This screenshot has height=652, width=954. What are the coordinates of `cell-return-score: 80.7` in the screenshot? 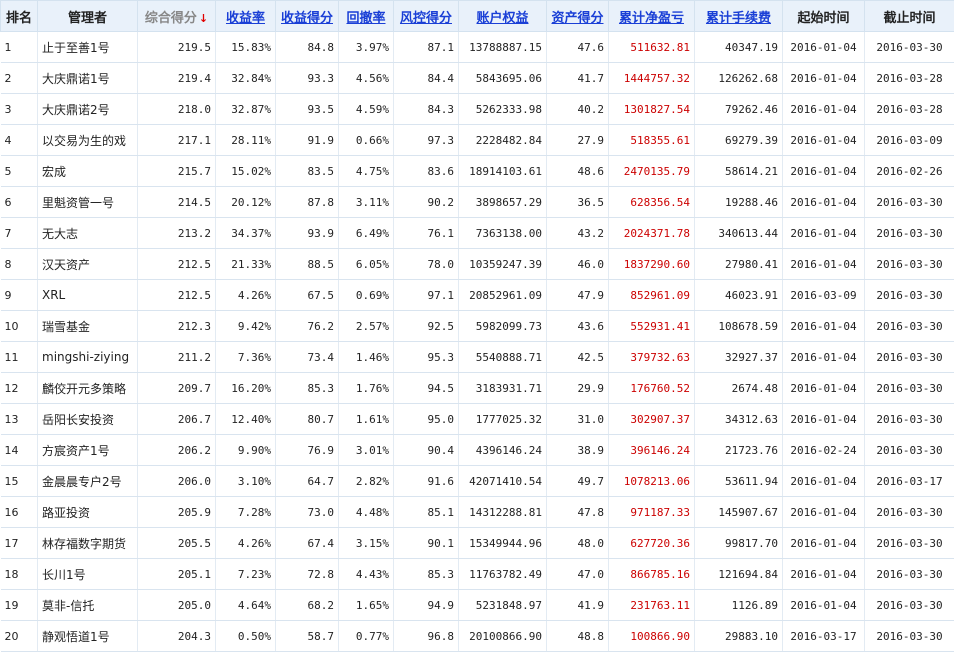 It's located at (307, 419).